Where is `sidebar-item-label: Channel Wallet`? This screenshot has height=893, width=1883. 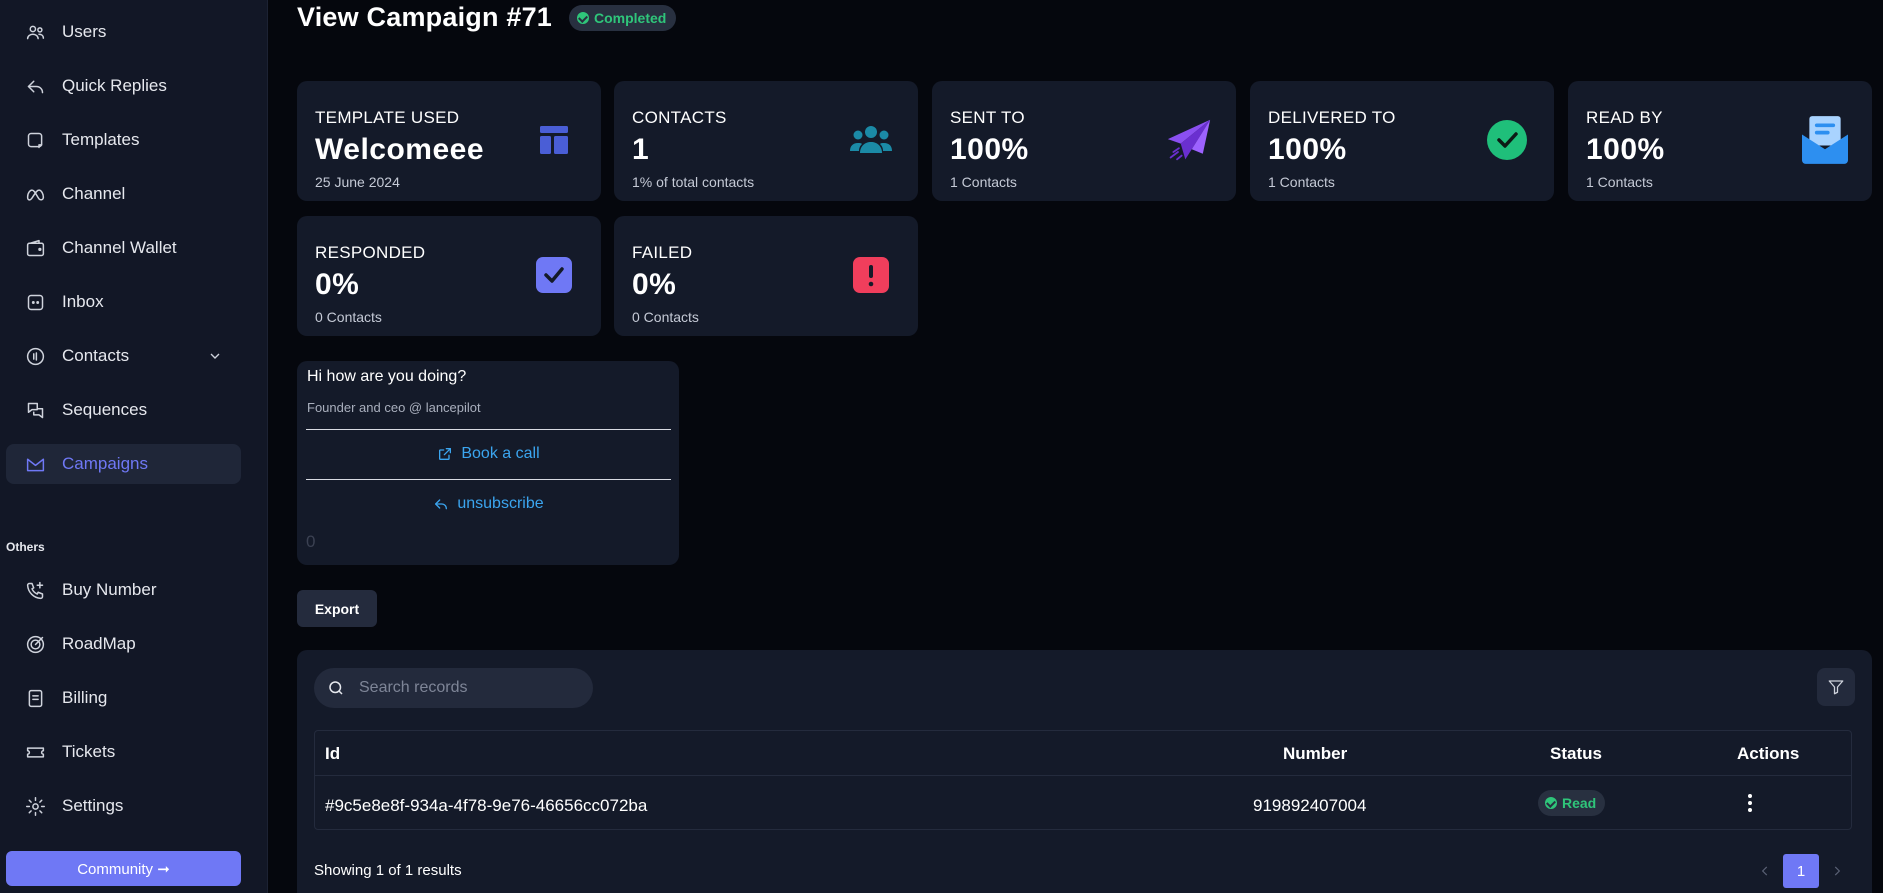
sidebar-item-label: Channel Wallet is located at coordinates (119, 247).